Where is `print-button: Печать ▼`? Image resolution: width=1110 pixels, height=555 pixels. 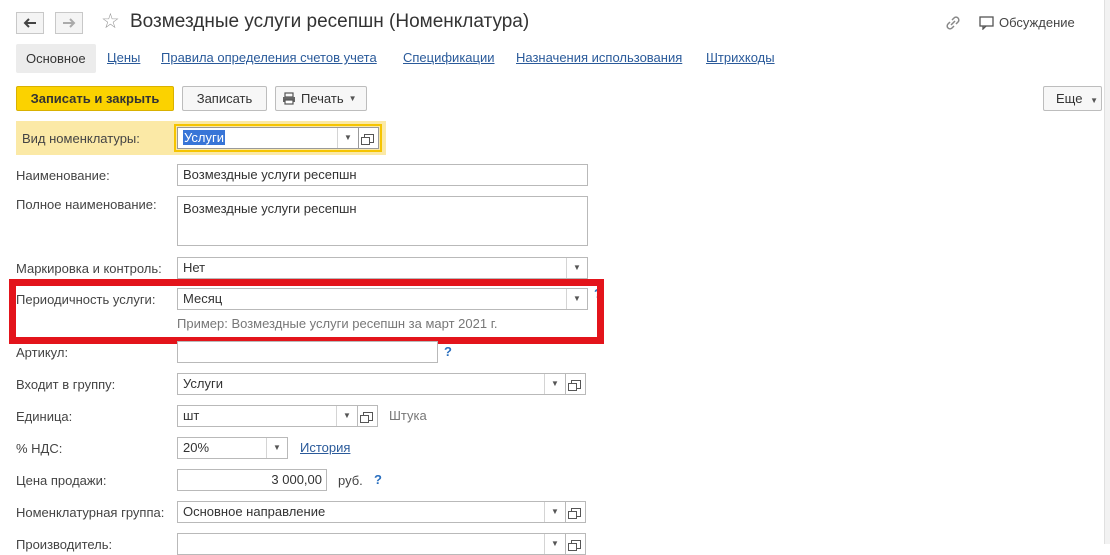
print-button: Печать ▼ is located at coordinates (321, 98).